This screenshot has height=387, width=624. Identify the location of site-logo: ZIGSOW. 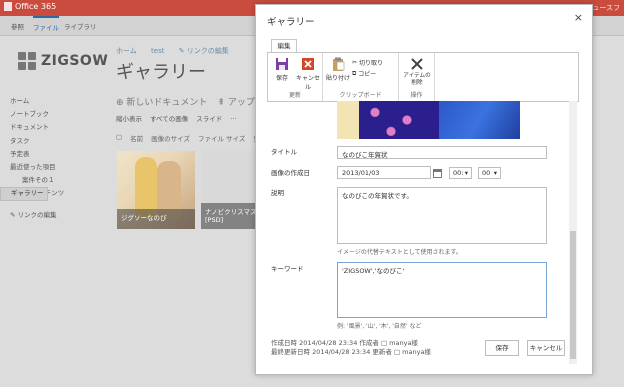
(63, 61).